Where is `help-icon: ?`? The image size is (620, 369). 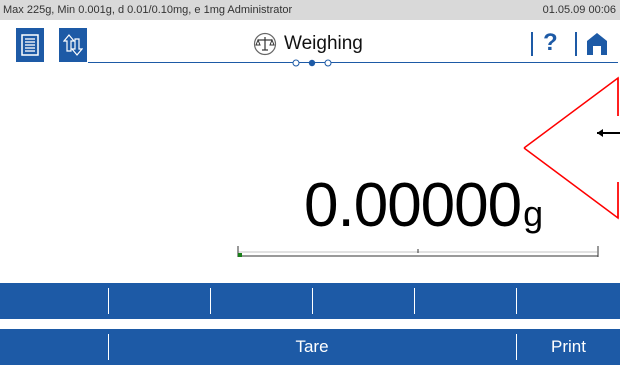
help-icon: ? is located at coordinates (550, 43).